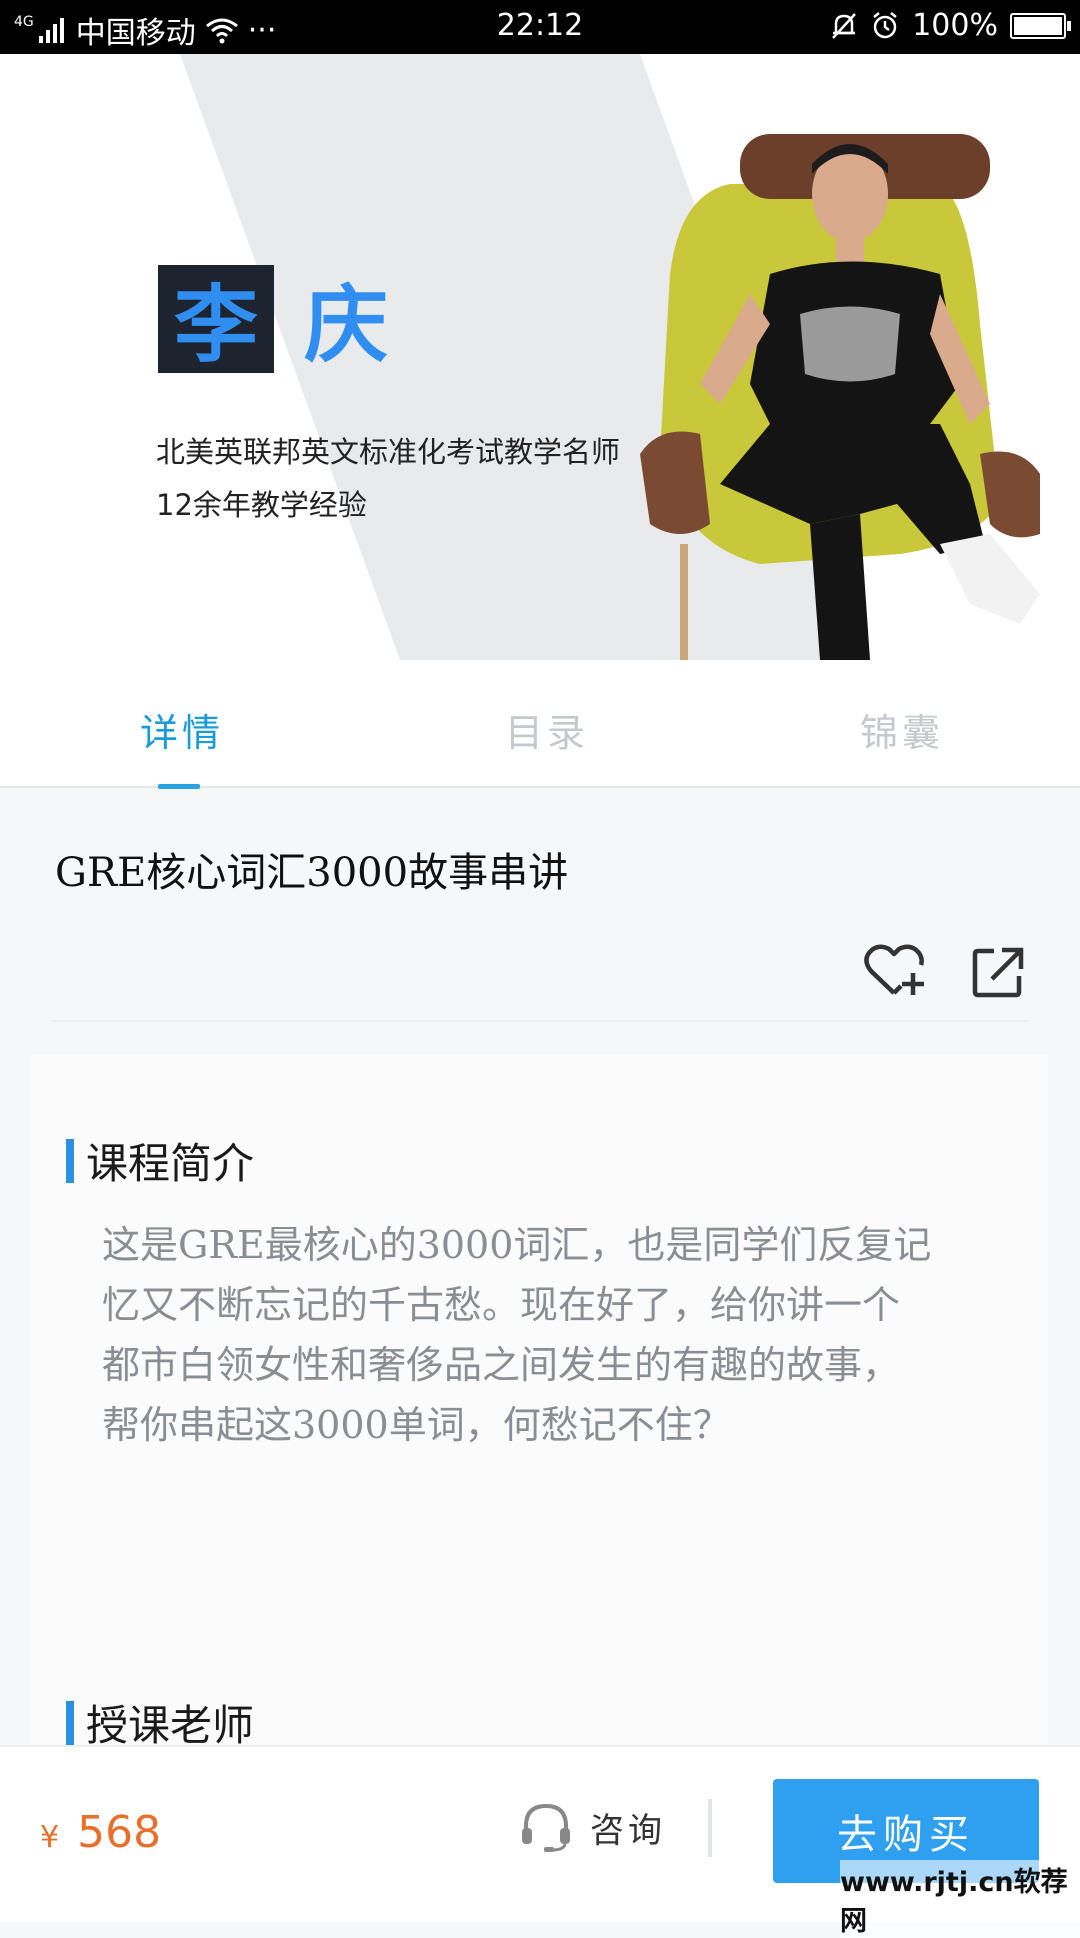 This screenshot has height=1938, width=1080. Describe the element at coordinates (894, 971) in the screenshot. I see `heart-plus-icon` at that location.